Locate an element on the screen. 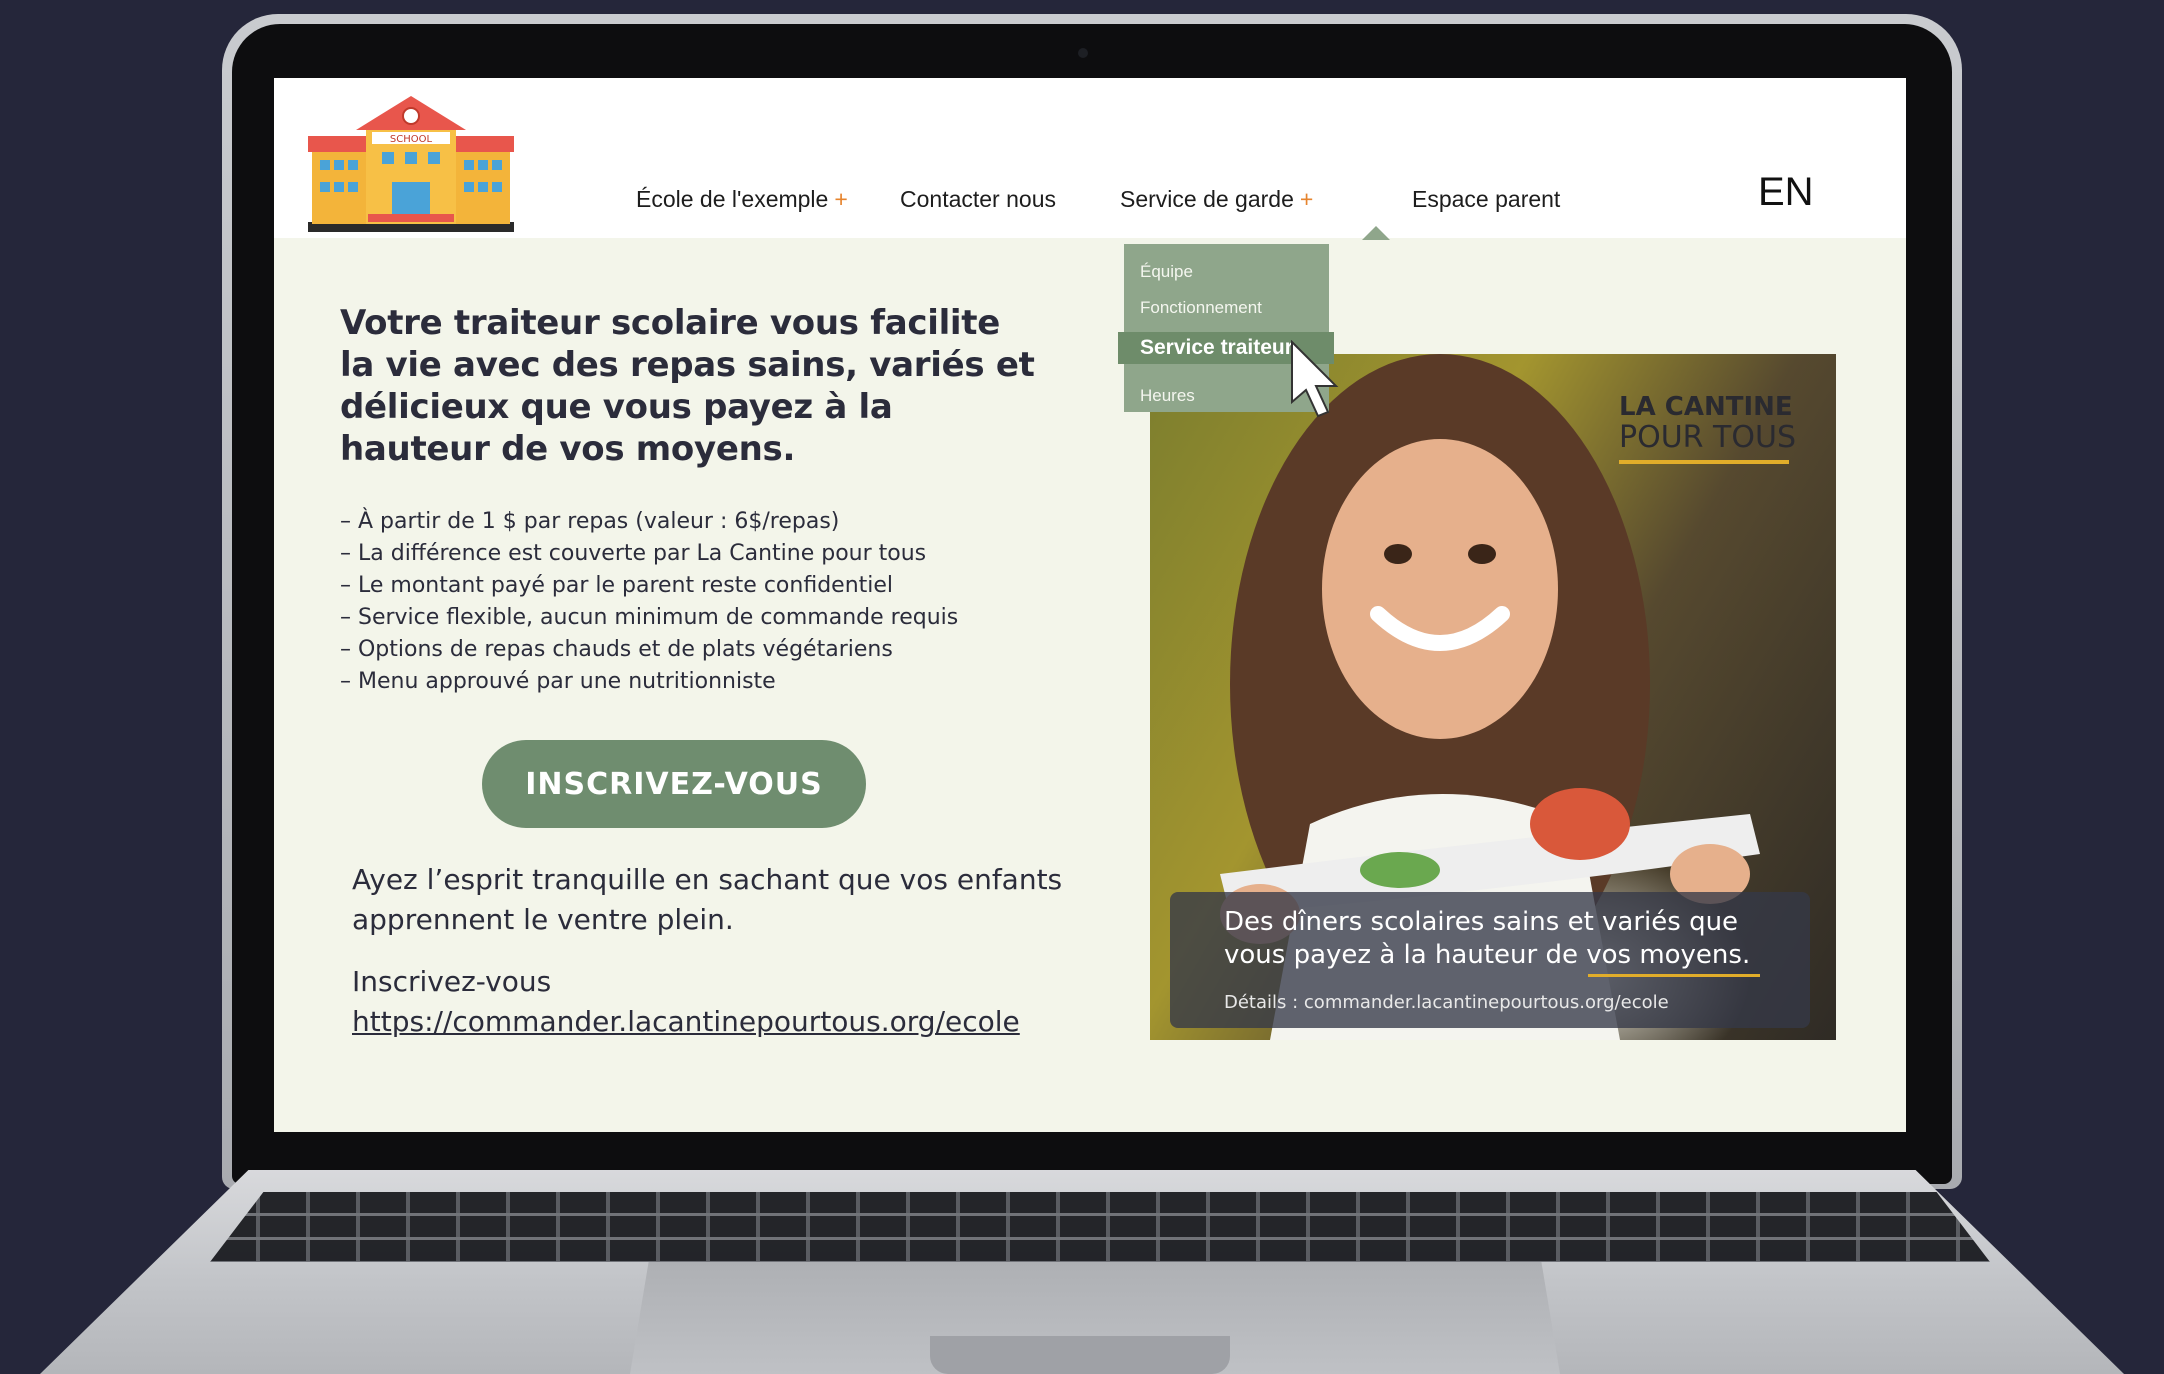 The width and height of the screenshot is (2164, 1374). nav-espace-label: Espace parent is located at coordinates (1486, 199).